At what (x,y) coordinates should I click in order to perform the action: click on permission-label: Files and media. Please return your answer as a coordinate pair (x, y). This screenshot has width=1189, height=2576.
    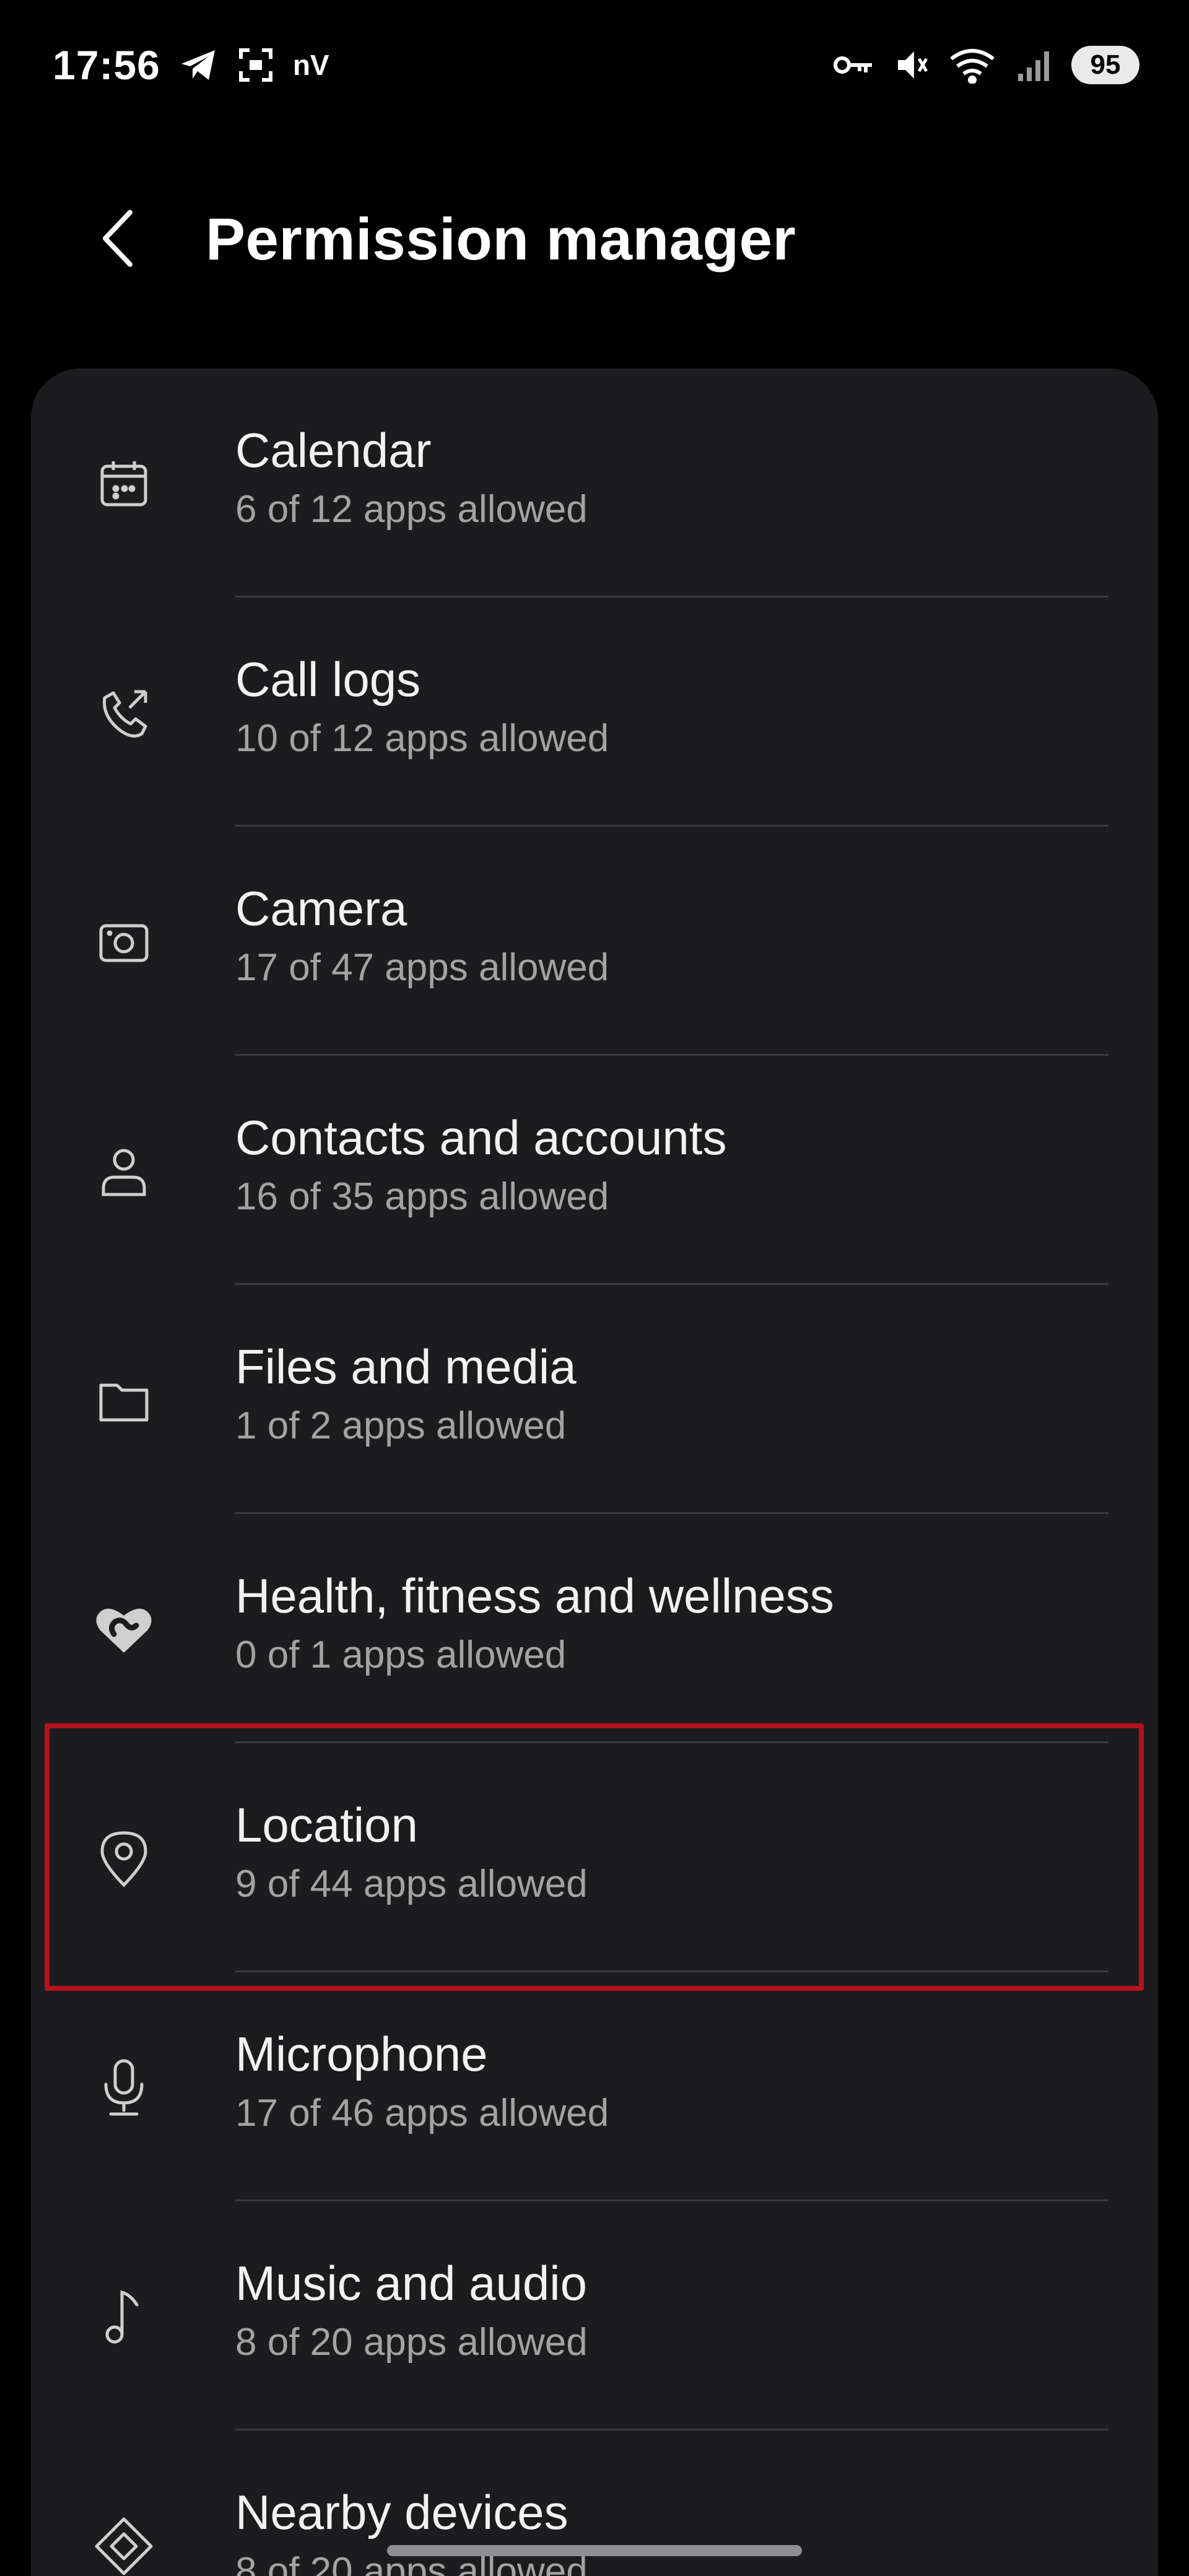
    Looking at the image, I should click on (406, 1366).